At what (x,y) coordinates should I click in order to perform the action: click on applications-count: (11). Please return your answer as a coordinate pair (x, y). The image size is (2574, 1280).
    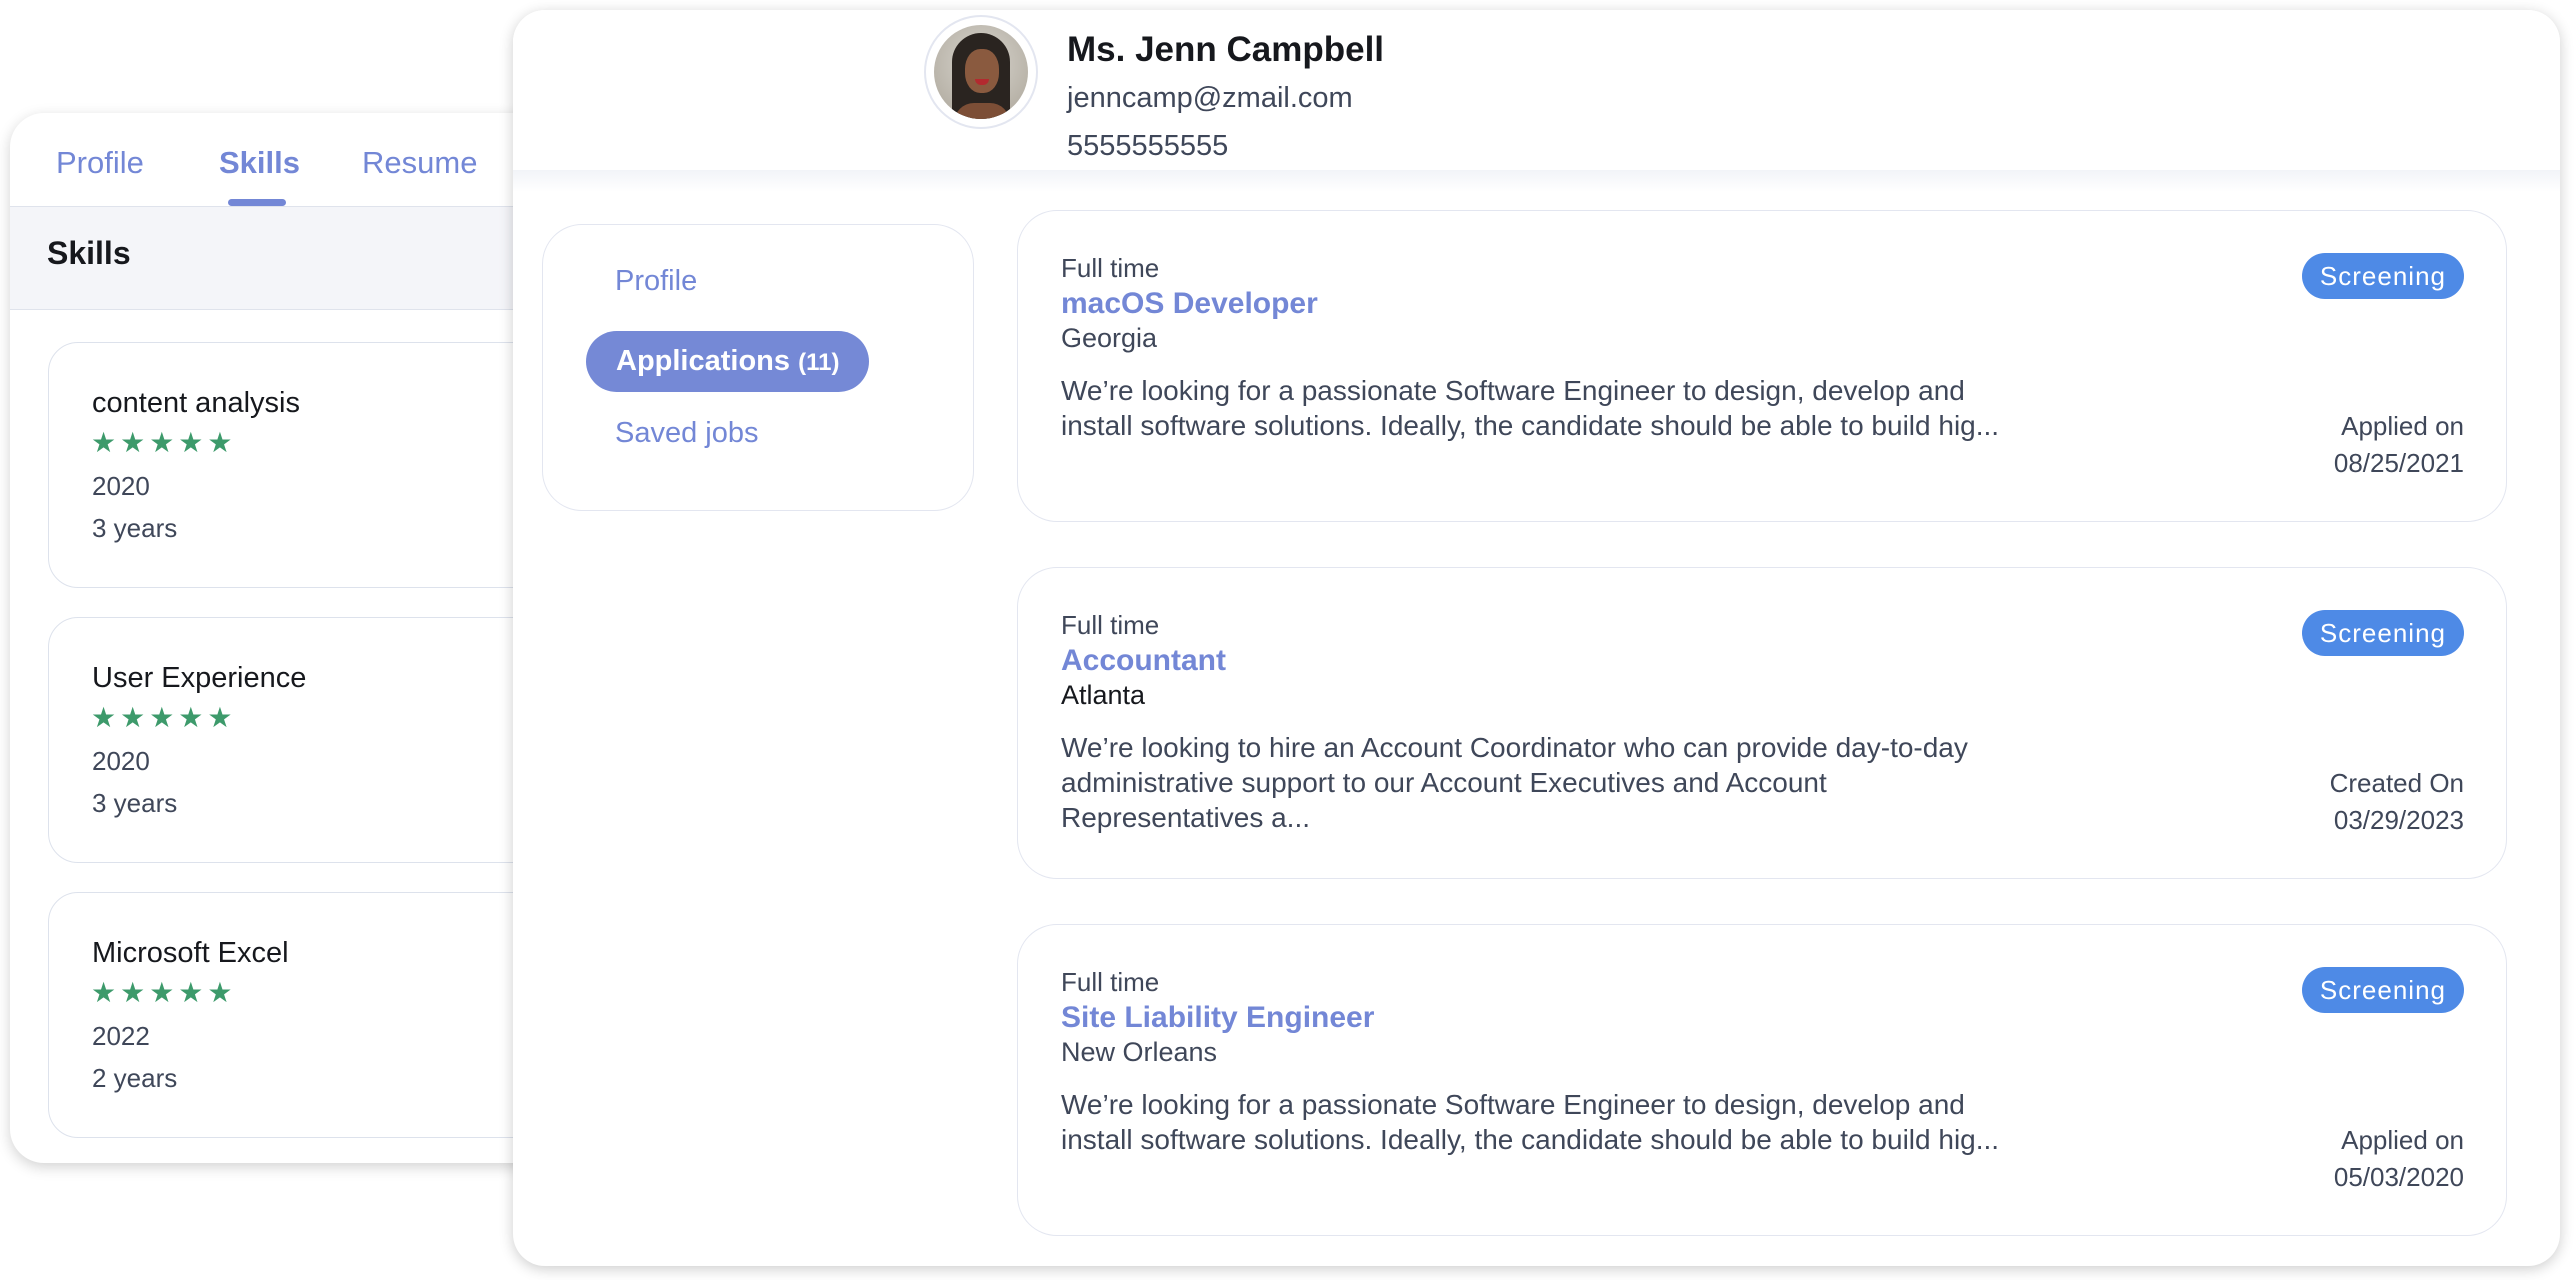
    Looking at the image, I should click on (819, 362).